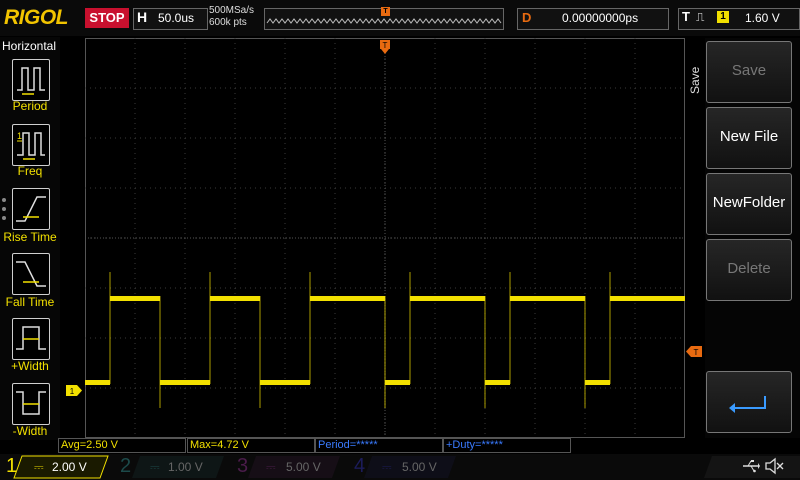  I want to click on delete-softkey: Delete, so click(749, 270).